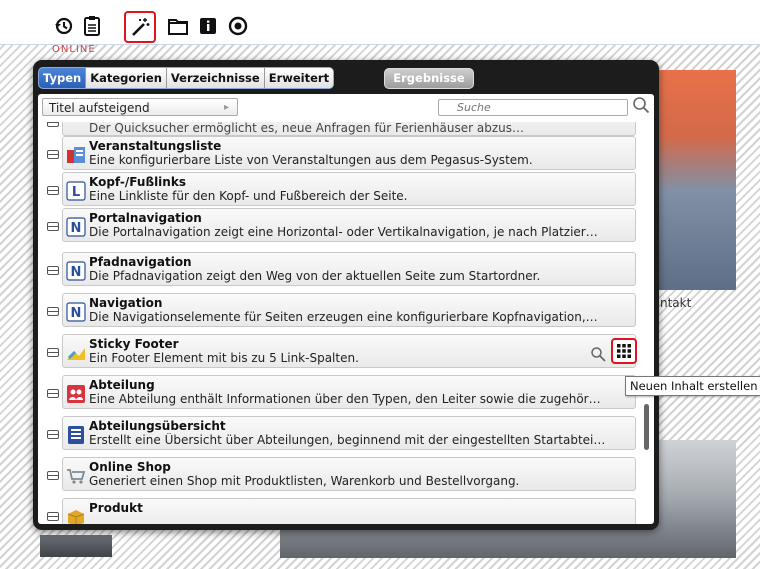 This screenshot has width=760, height=569. I want to click on sort-dropdown: Titel aufsteigend ▸, so click(140, 107).